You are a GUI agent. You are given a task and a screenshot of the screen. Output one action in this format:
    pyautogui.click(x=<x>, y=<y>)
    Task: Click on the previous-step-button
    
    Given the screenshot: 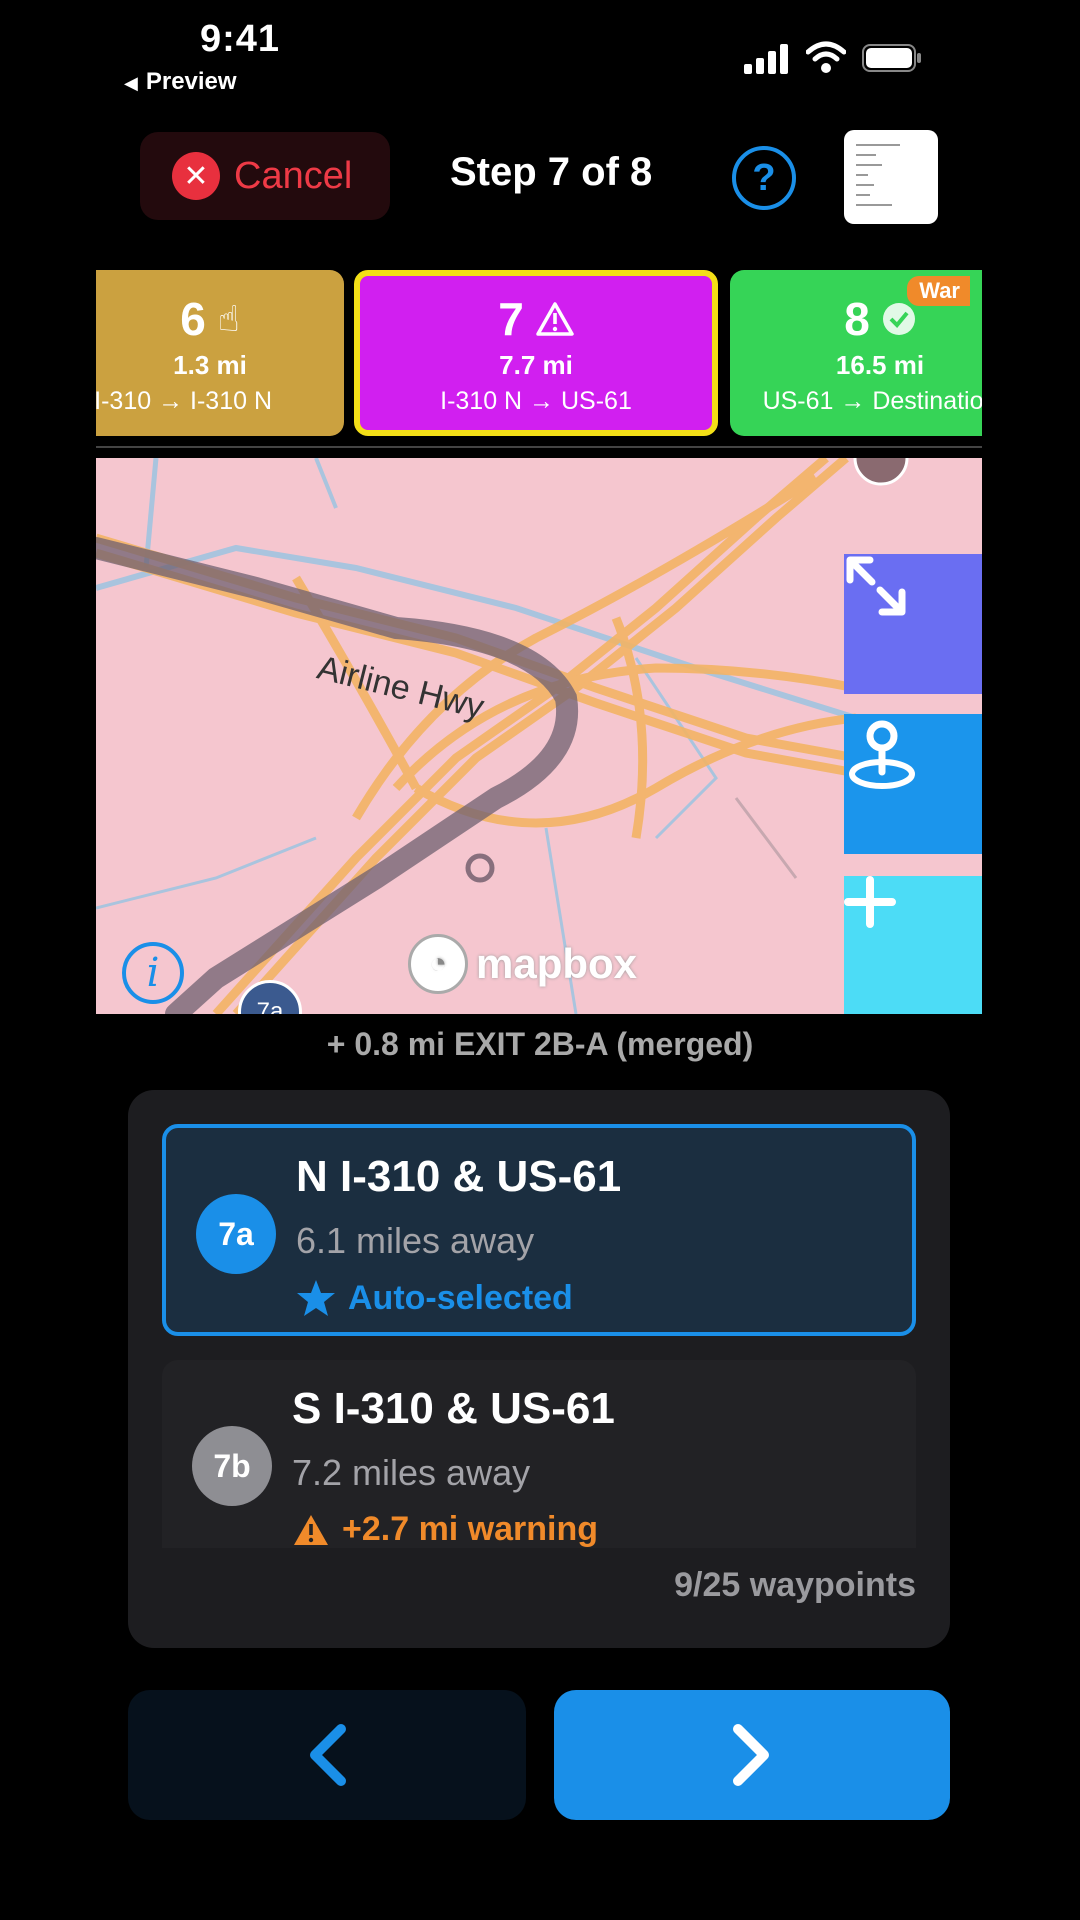 What is the action you would take?
    pyautogui.click(x=327, y=1755)
    